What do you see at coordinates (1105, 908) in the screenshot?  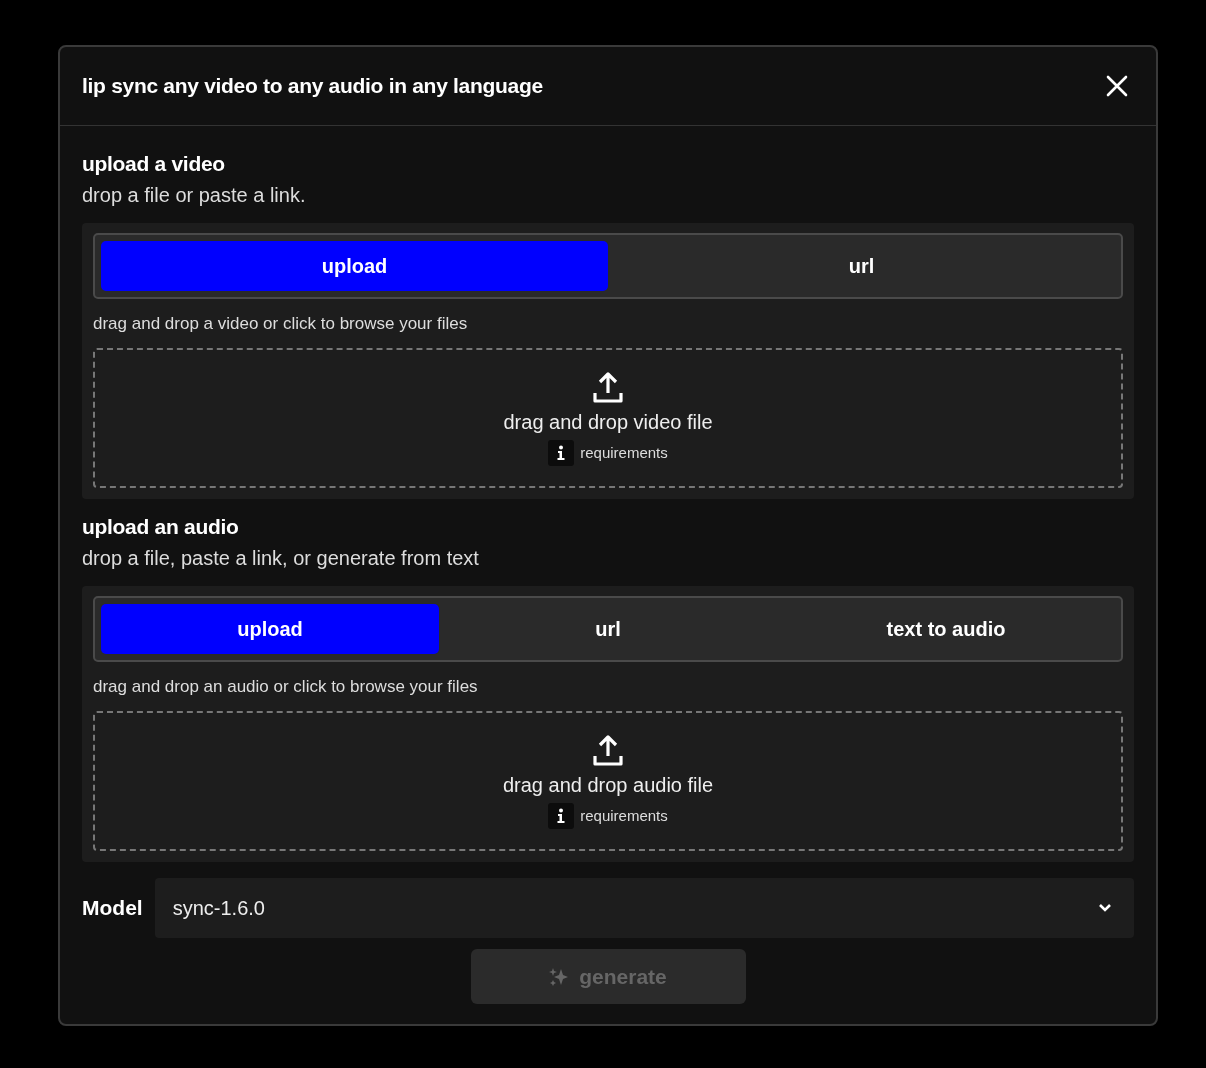 I see `chevron-down-icon` at bounding box center [1105, 908].